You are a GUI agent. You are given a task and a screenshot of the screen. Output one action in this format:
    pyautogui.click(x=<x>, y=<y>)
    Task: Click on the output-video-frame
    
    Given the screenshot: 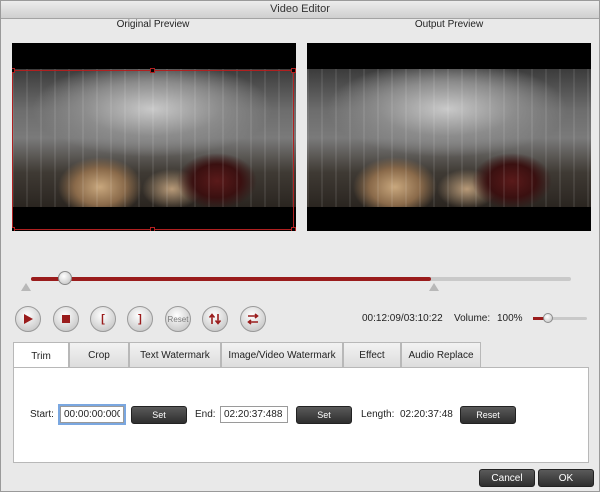 What is the action you would take?
    pyautogui.click(x=449, y=138)
    